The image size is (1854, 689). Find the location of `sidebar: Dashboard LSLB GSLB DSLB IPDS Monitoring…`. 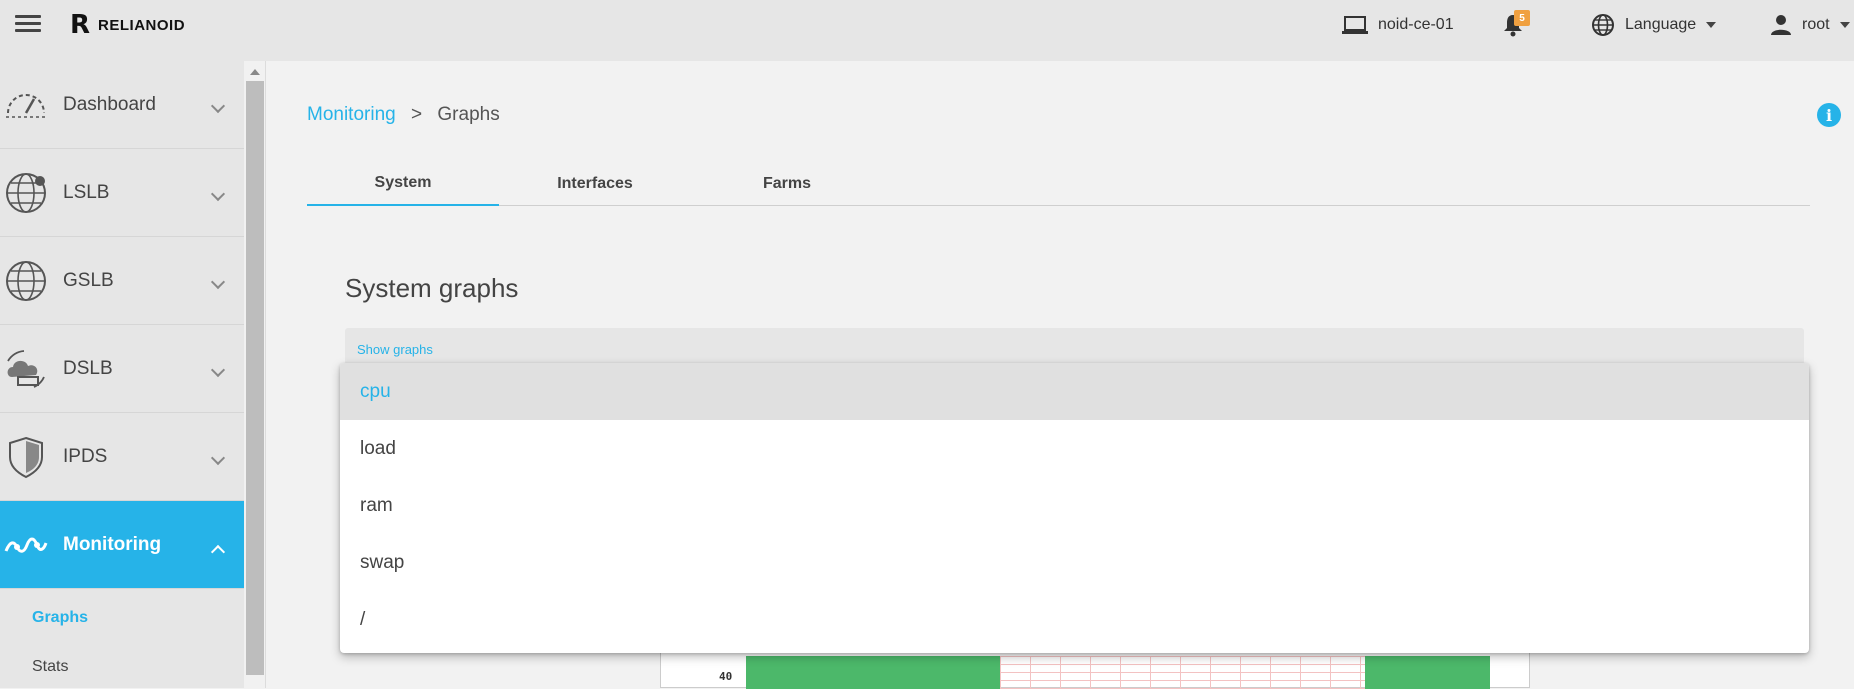

sidebar: Dashboard LSLB GSLB DSLB IPDS Monitoring… is located at coordinates (122, 374).